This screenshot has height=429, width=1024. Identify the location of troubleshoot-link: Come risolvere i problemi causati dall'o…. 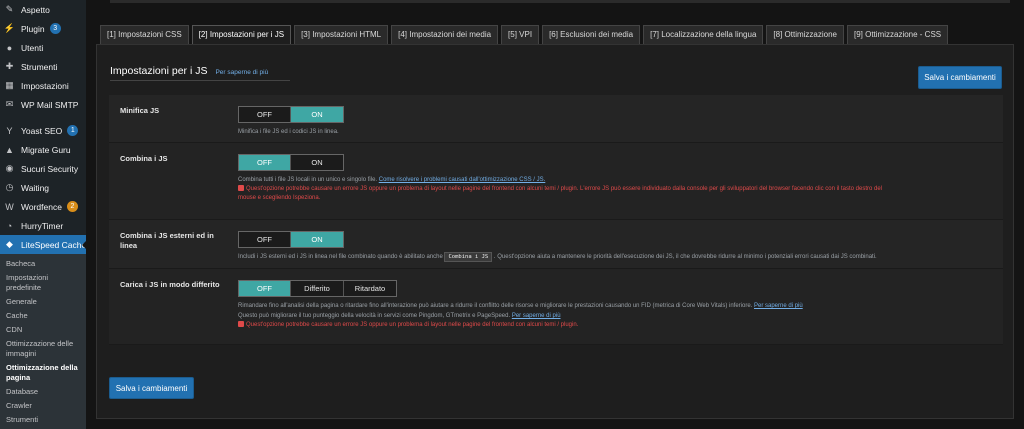
(462, 180).